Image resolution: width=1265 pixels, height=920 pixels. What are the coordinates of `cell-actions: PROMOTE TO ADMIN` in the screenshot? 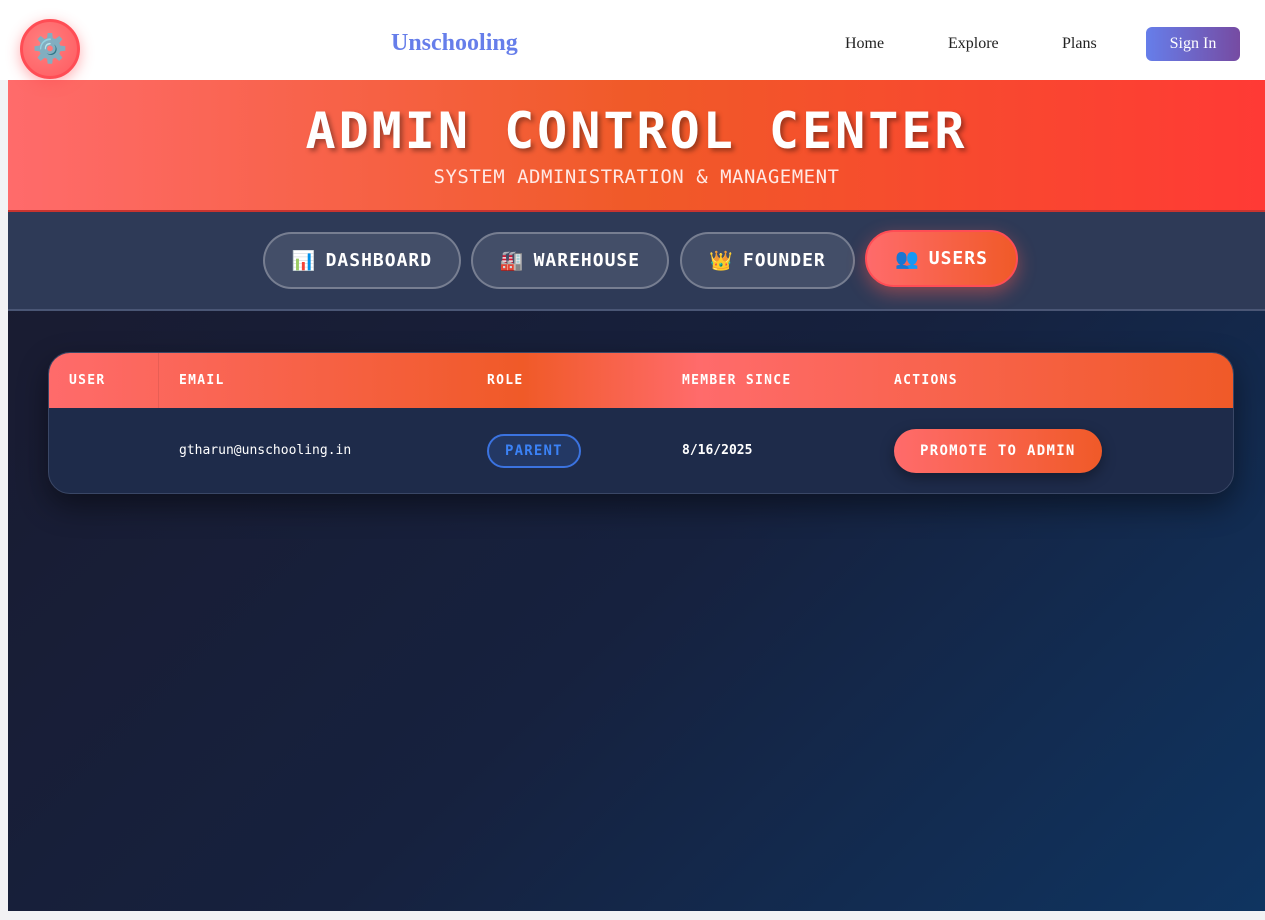 It's located at (1053, 450).